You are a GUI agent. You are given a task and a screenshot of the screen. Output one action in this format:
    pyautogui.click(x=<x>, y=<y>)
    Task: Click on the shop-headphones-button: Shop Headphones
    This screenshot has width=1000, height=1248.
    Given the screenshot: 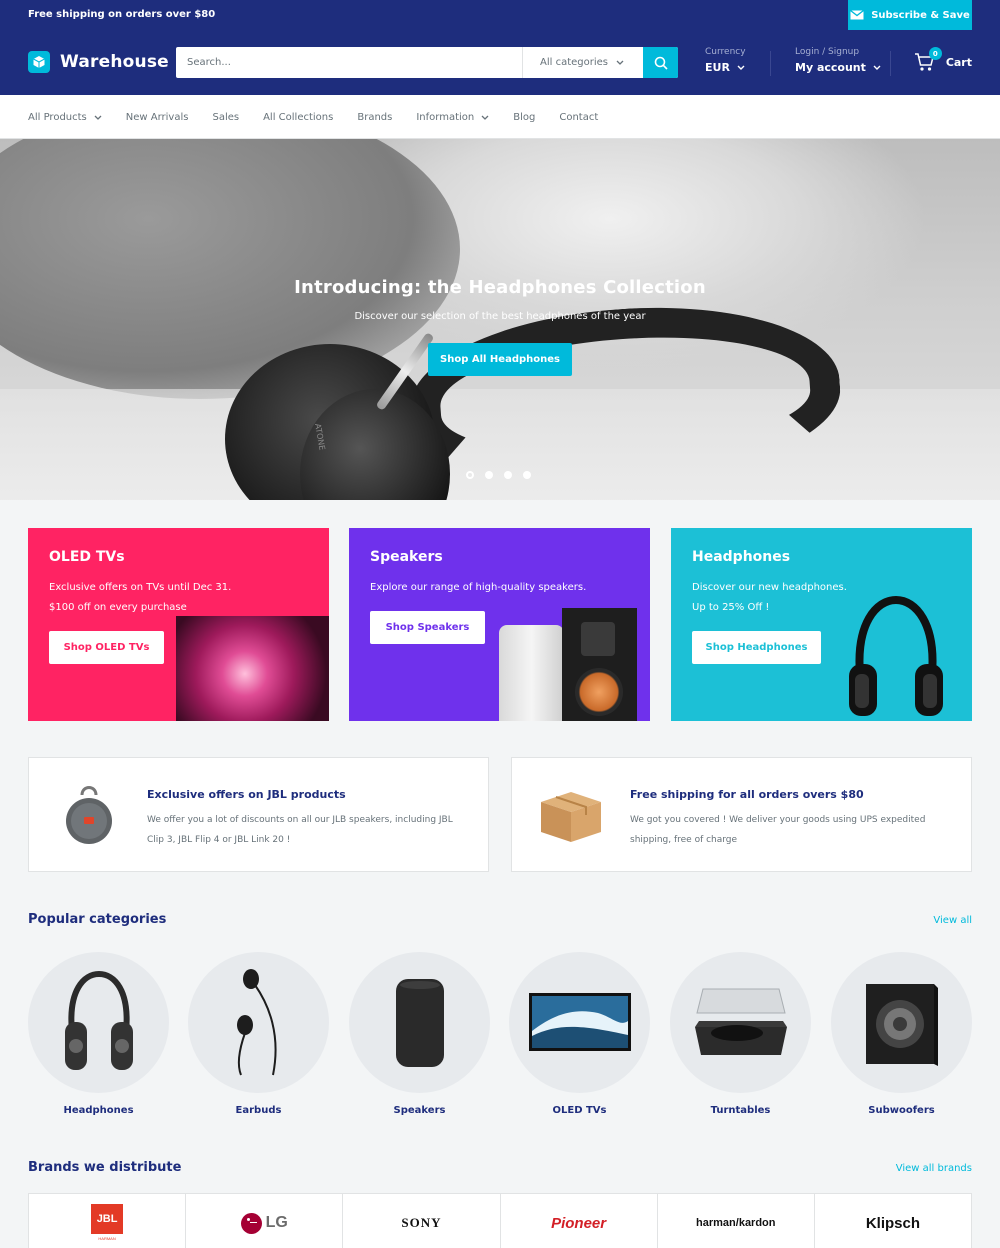 What is the action you would take?
    pyautogui.click(x=756, y=647)
    